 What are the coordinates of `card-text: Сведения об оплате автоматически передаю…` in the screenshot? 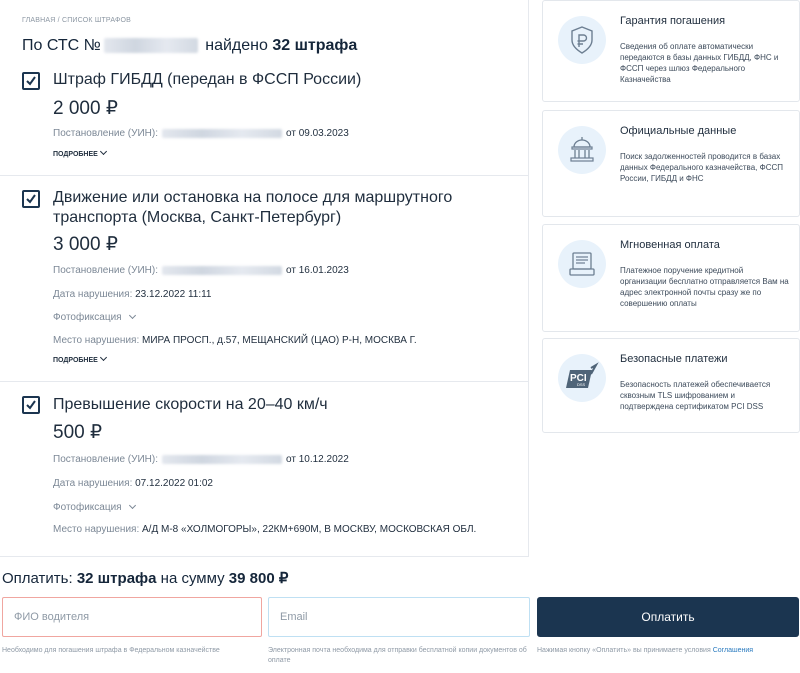 It's located at (699, 63).